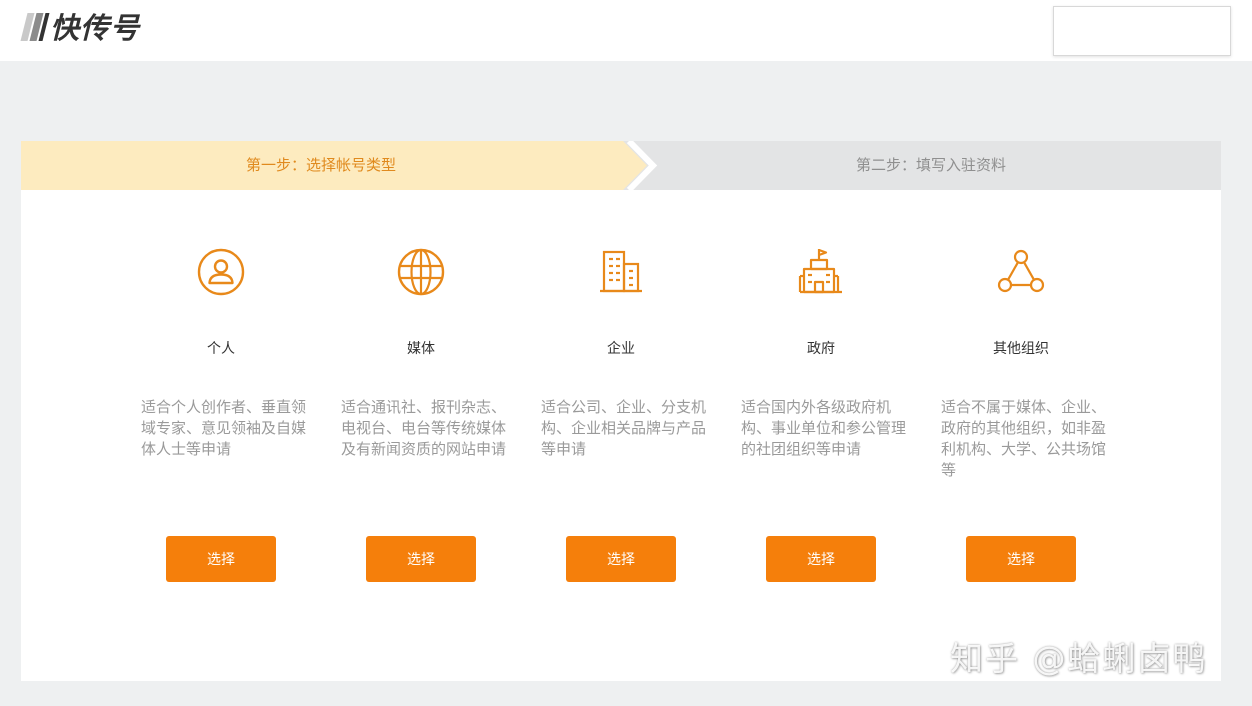 The height and width of the screenshot is (706, 1252). I want to click on card-title: 企业, so click(621, 349).